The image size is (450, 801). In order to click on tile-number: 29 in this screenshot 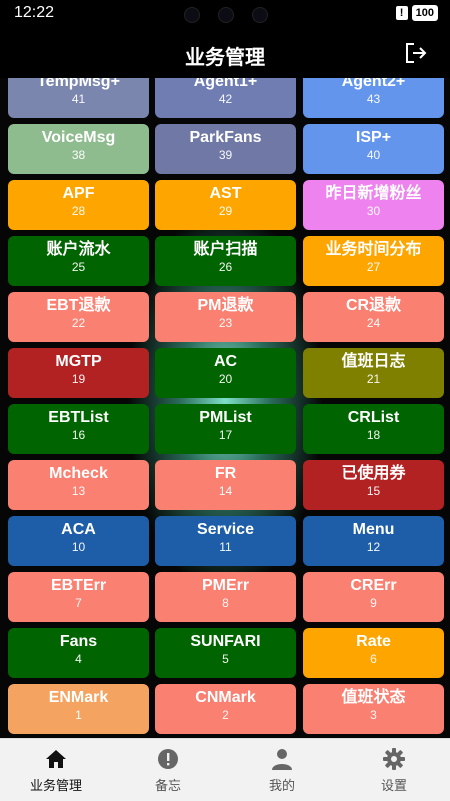, I will do `click(225, 211)`.